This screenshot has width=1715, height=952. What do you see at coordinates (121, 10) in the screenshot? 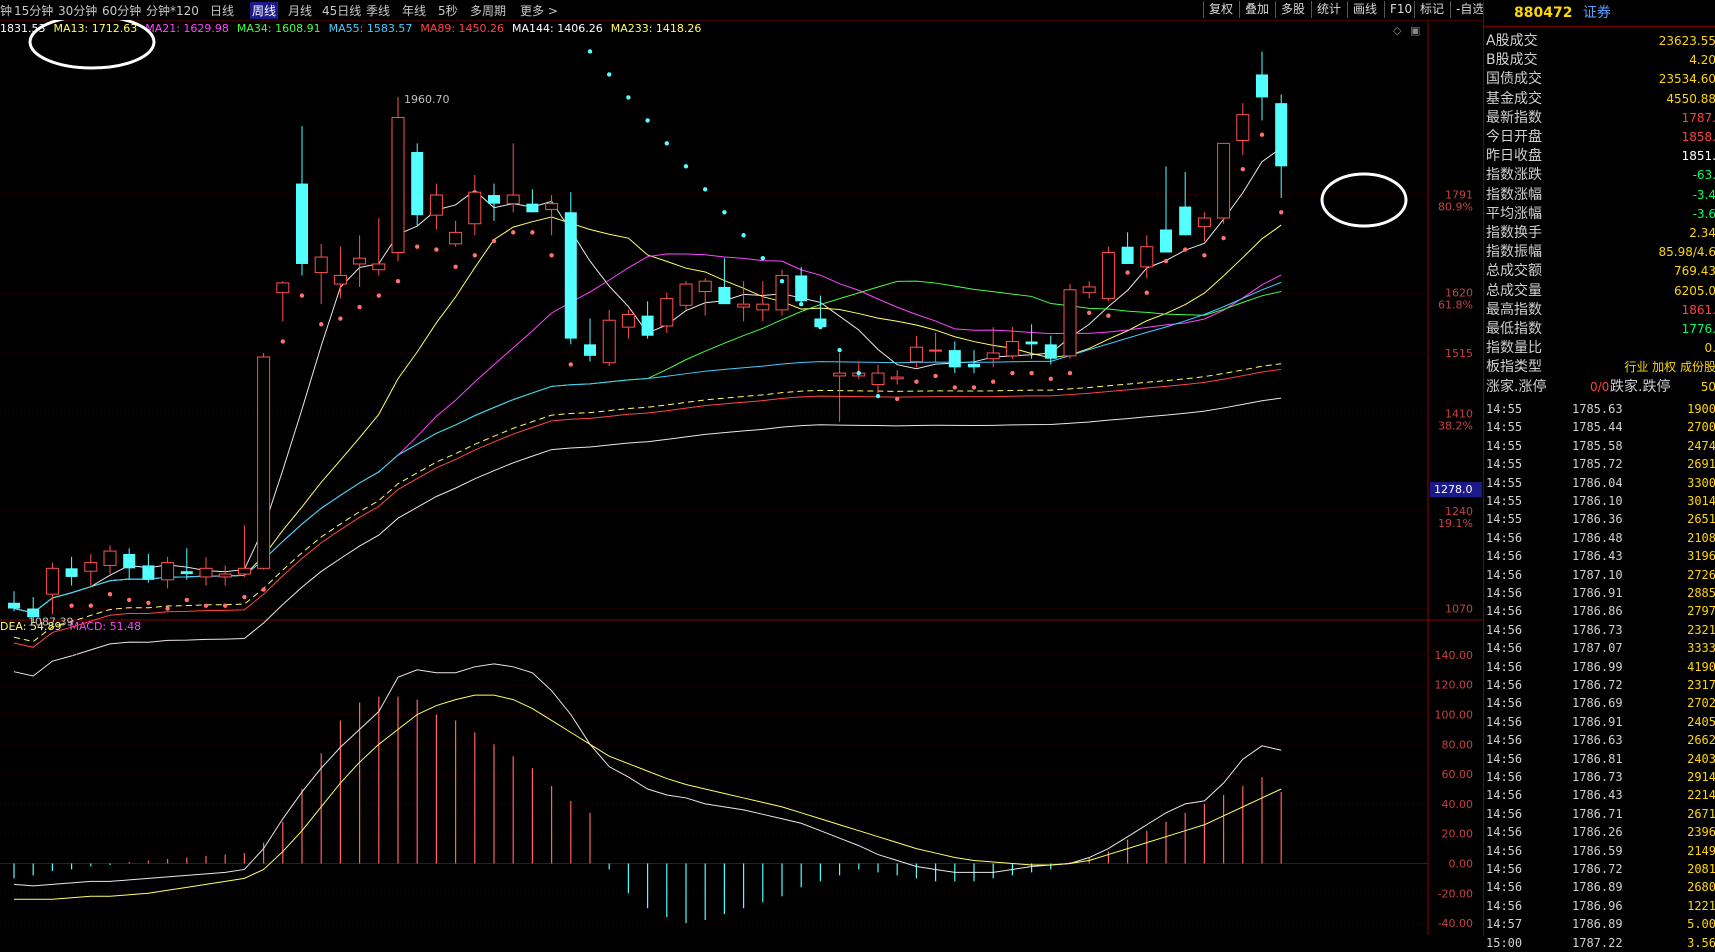
I see `period-tab: 60分钟` at bounding box center [121, 10].